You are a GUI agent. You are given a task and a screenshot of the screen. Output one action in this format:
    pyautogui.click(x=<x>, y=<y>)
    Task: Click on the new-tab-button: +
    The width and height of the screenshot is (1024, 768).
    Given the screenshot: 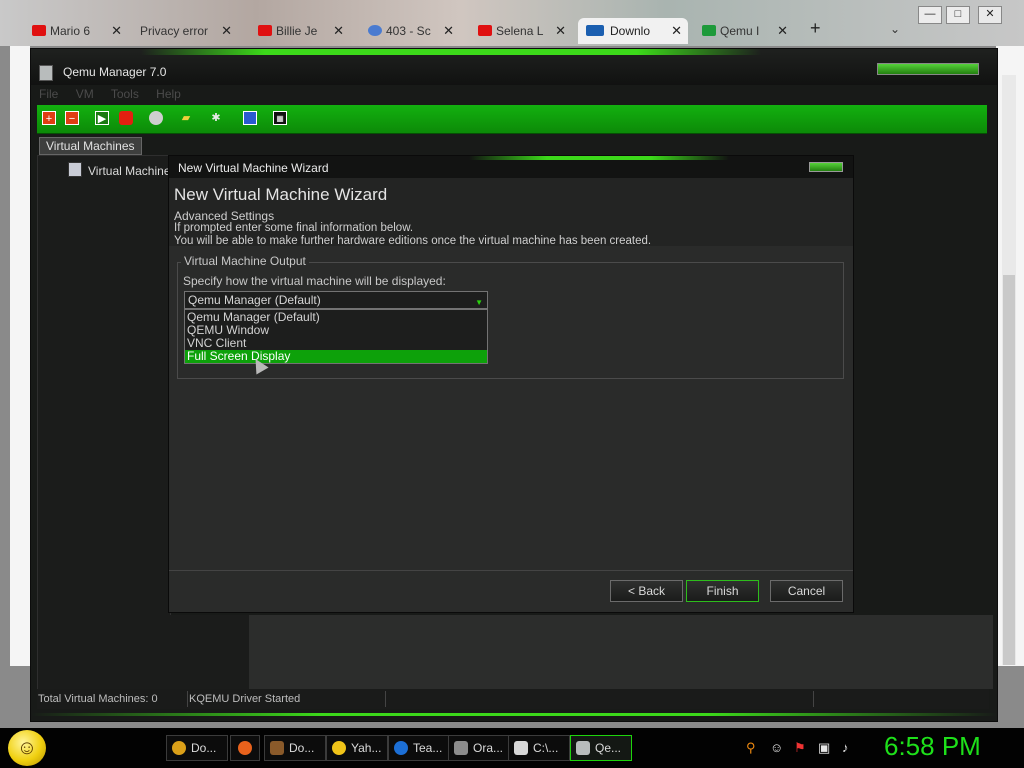 What is the action you would take?
    pyautogui.click(x=815, y=28)
    